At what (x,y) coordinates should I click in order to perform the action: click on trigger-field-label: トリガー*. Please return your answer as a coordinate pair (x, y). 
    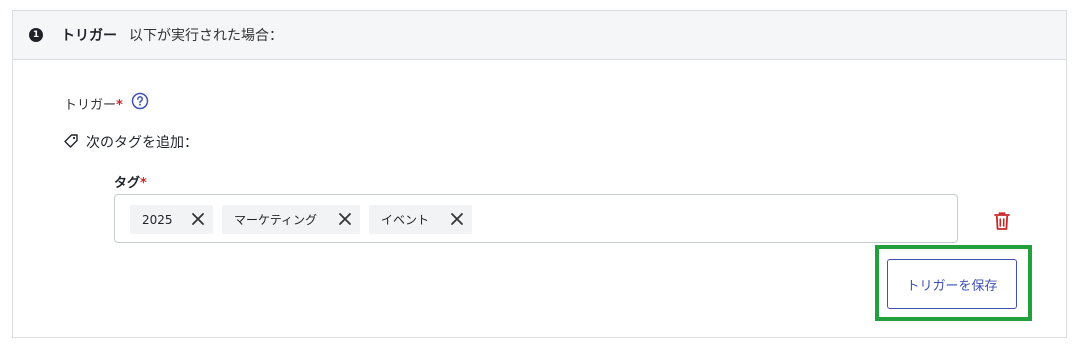
    Looking at the image, I should click on (93, 103).